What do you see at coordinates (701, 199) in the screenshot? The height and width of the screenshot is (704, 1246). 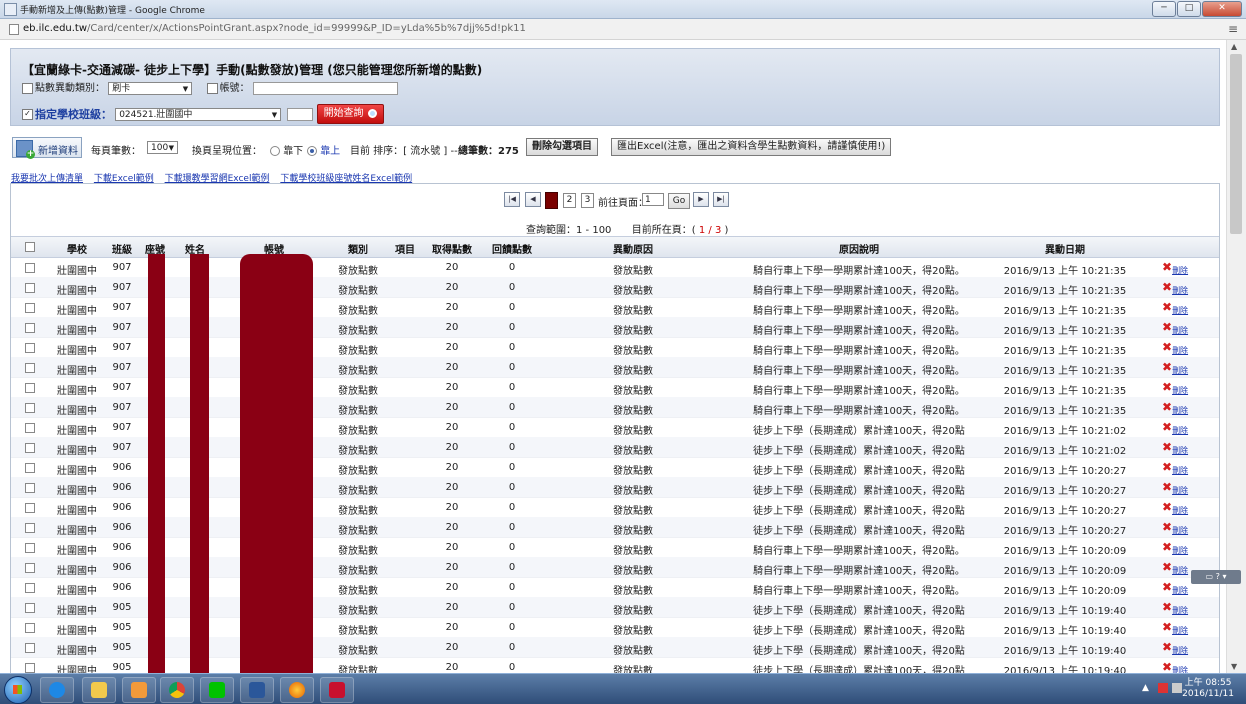 I see `next-page-icon: ▶` at bounding box center [701, 199].